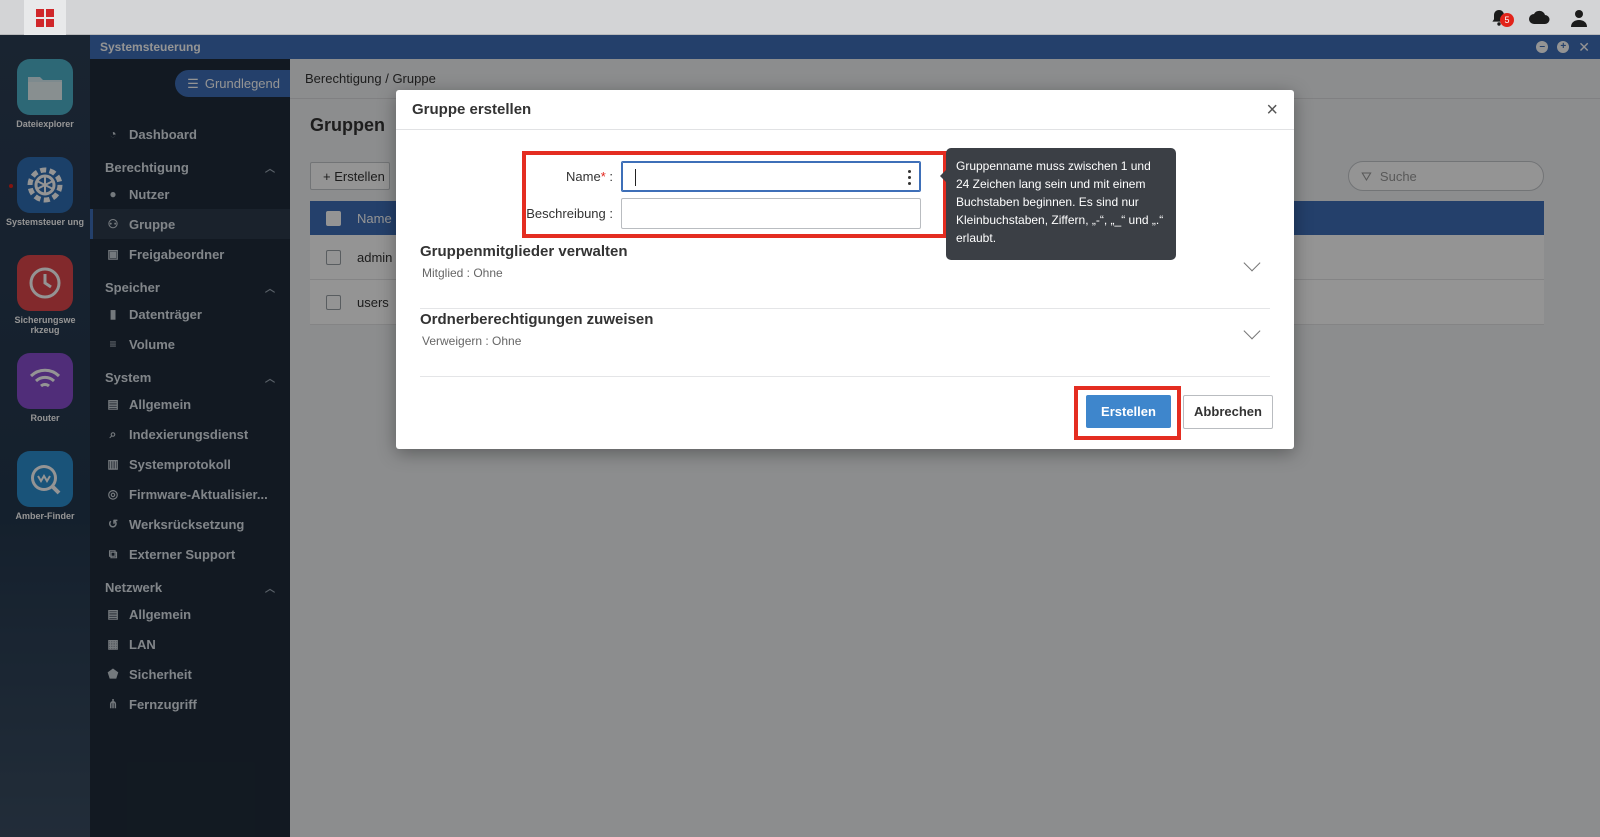 This screenshot has width=1600, height=837. I want to click on members-section-summary: Mitglied : Ohne, so click(462, 273).